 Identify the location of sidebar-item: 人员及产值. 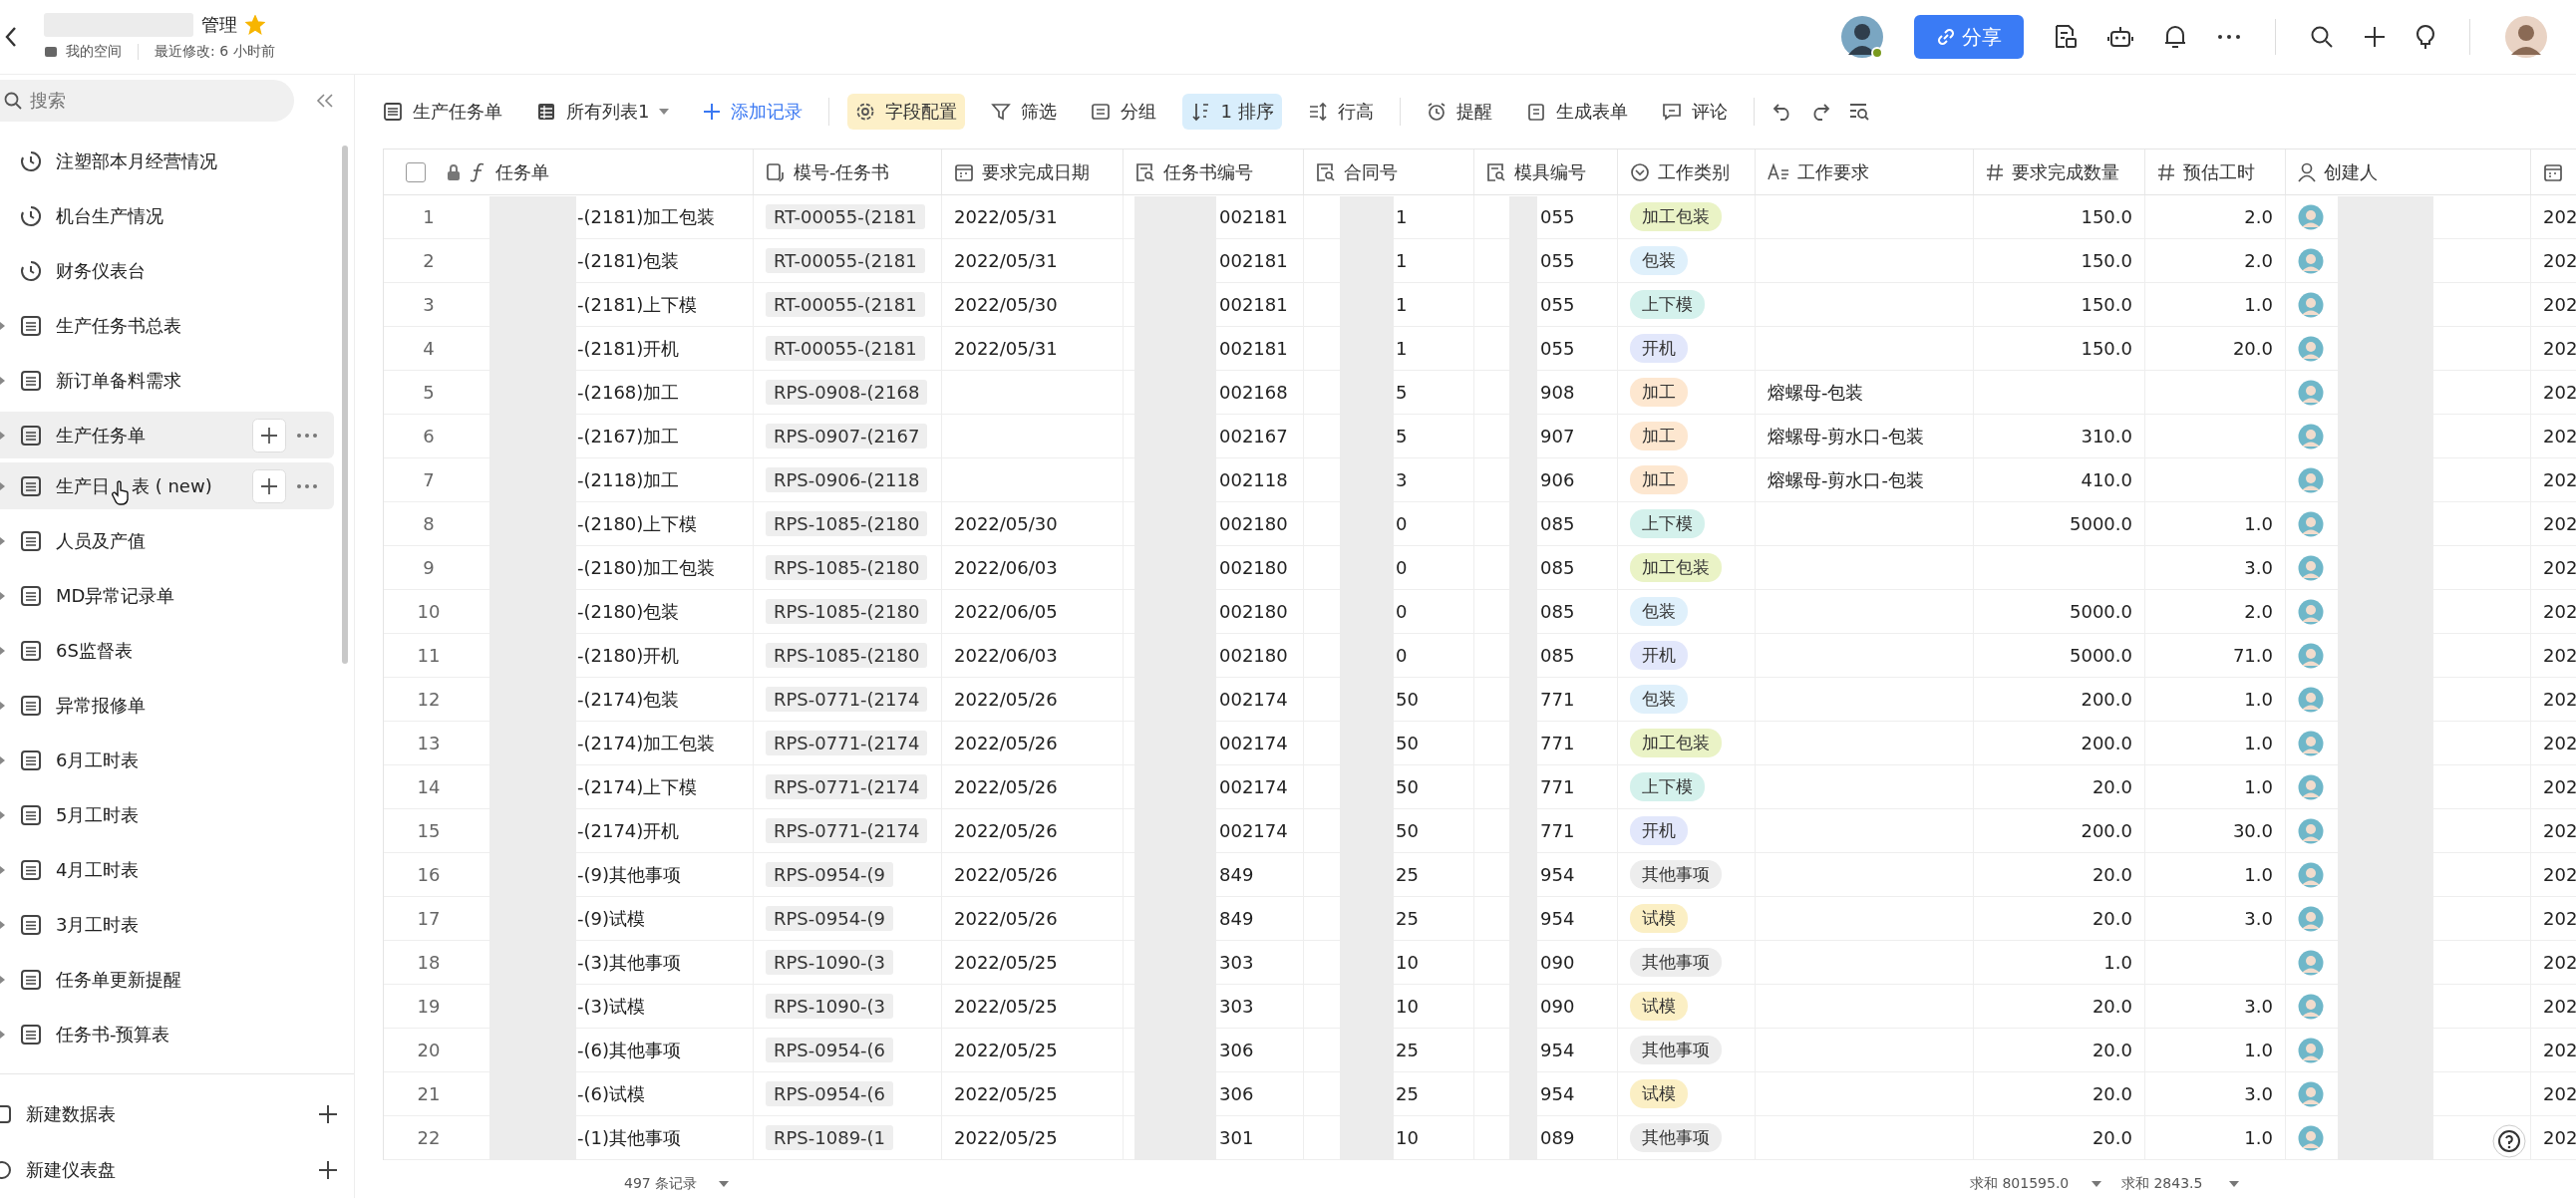
(167, 540).